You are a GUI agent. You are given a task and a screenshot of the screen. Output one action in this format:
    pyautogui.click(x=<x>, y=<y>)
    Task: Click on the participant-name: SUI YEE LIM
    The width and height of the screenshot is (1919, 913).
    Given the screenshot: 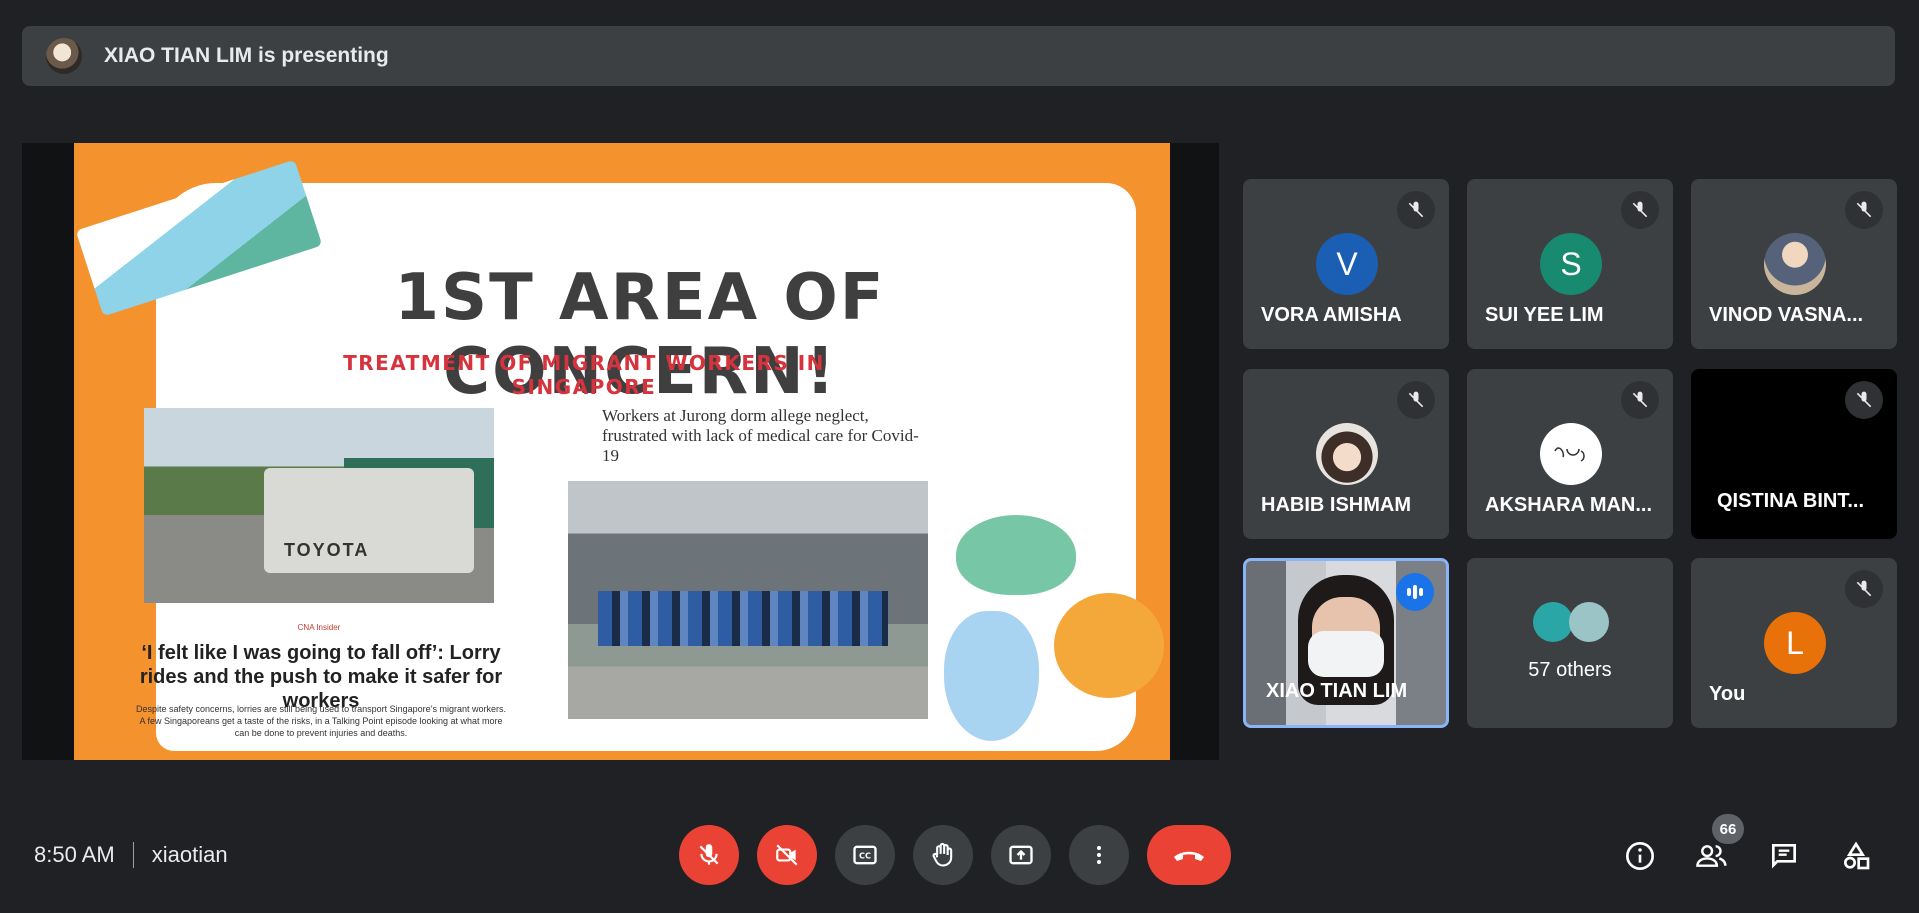 What is the action you would take?
    pyautogui.click(x=1544, y=315)
    